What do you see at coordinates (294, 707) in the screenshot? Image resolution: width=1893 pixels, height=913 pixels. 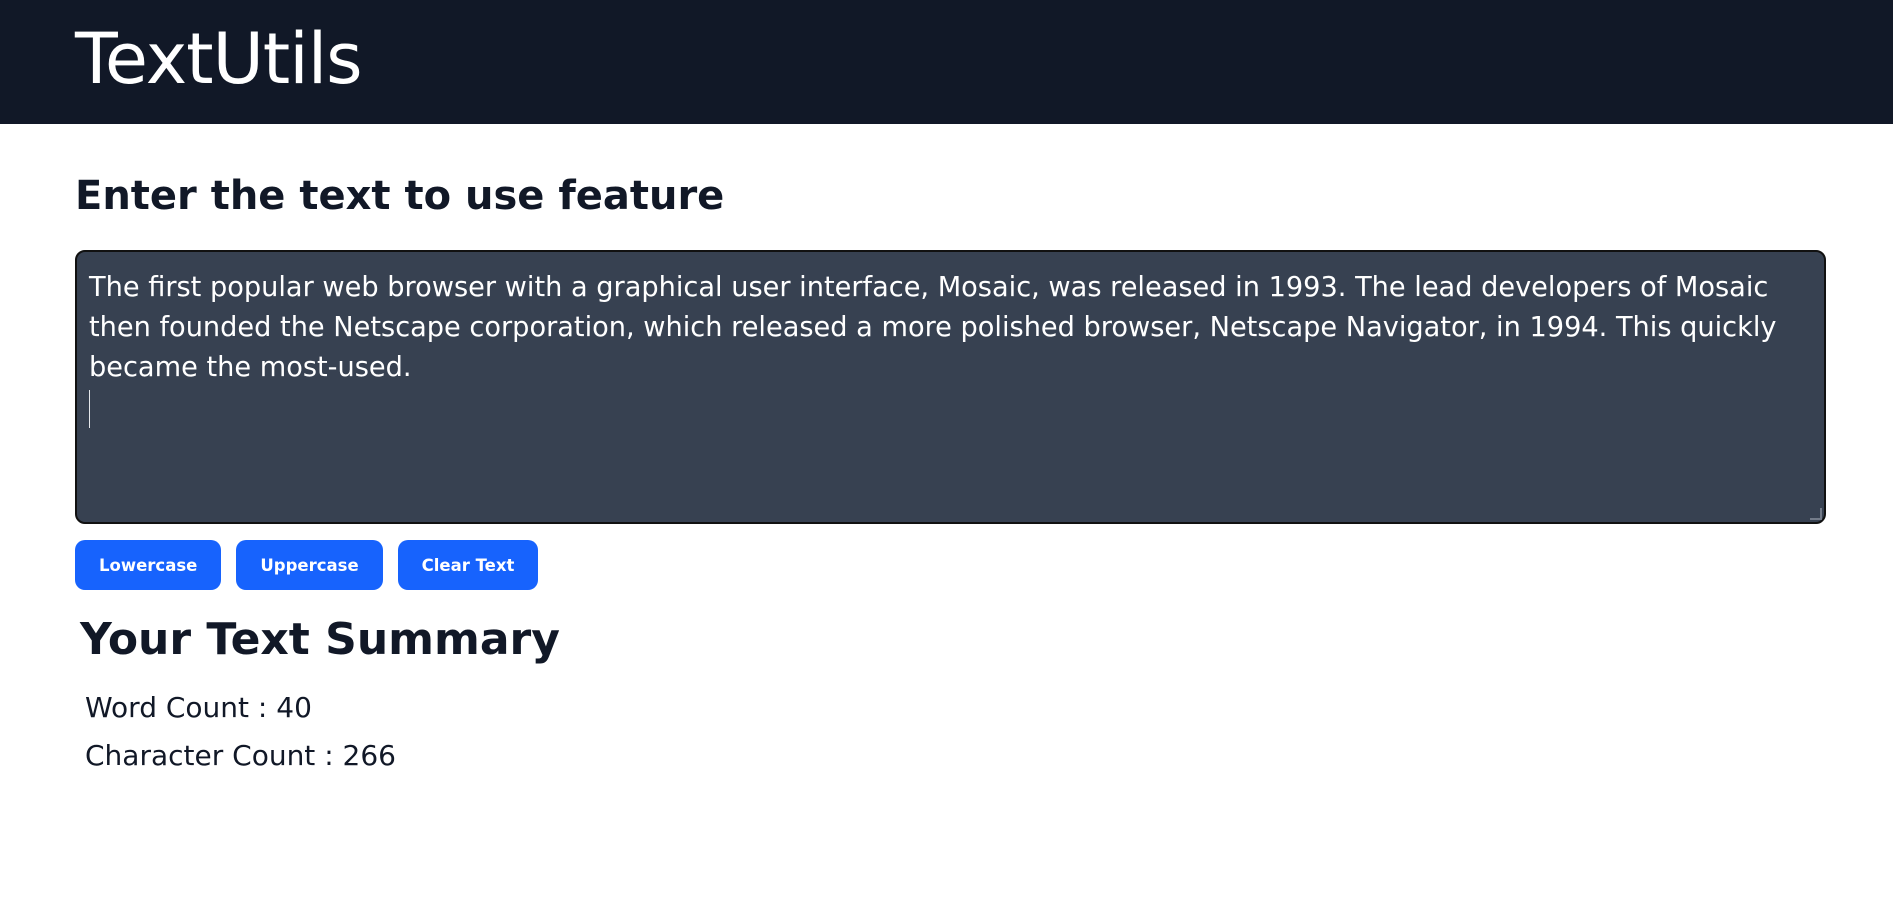 I see `word-count-value: 40` at bounding box center [294, 707].